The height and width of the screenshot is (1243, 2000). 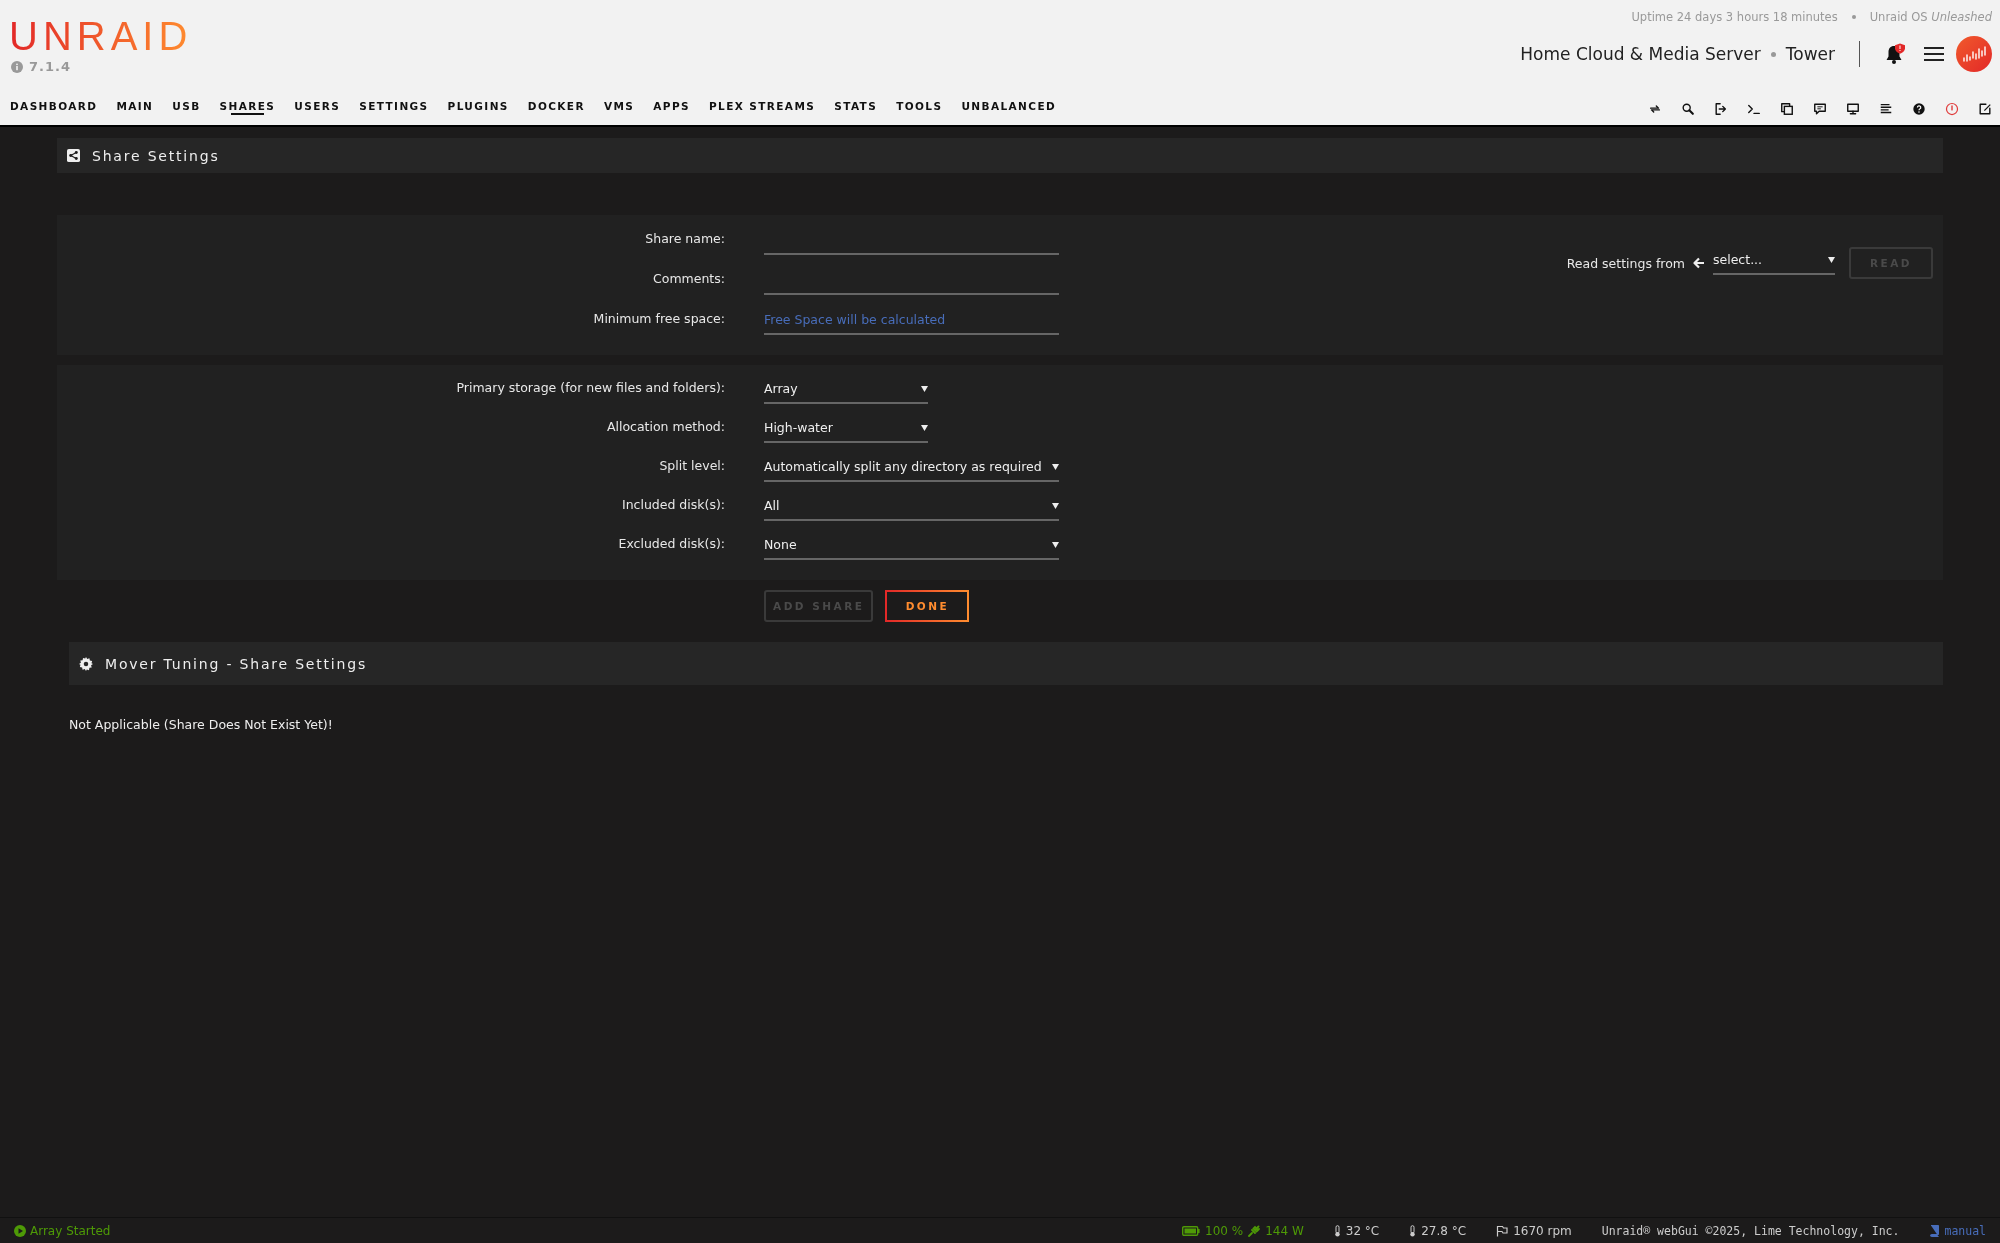 What do you see at coordinates (927, 606) in the screenshot?
I see `done-button: DONE` at bounding box center [927, 606].